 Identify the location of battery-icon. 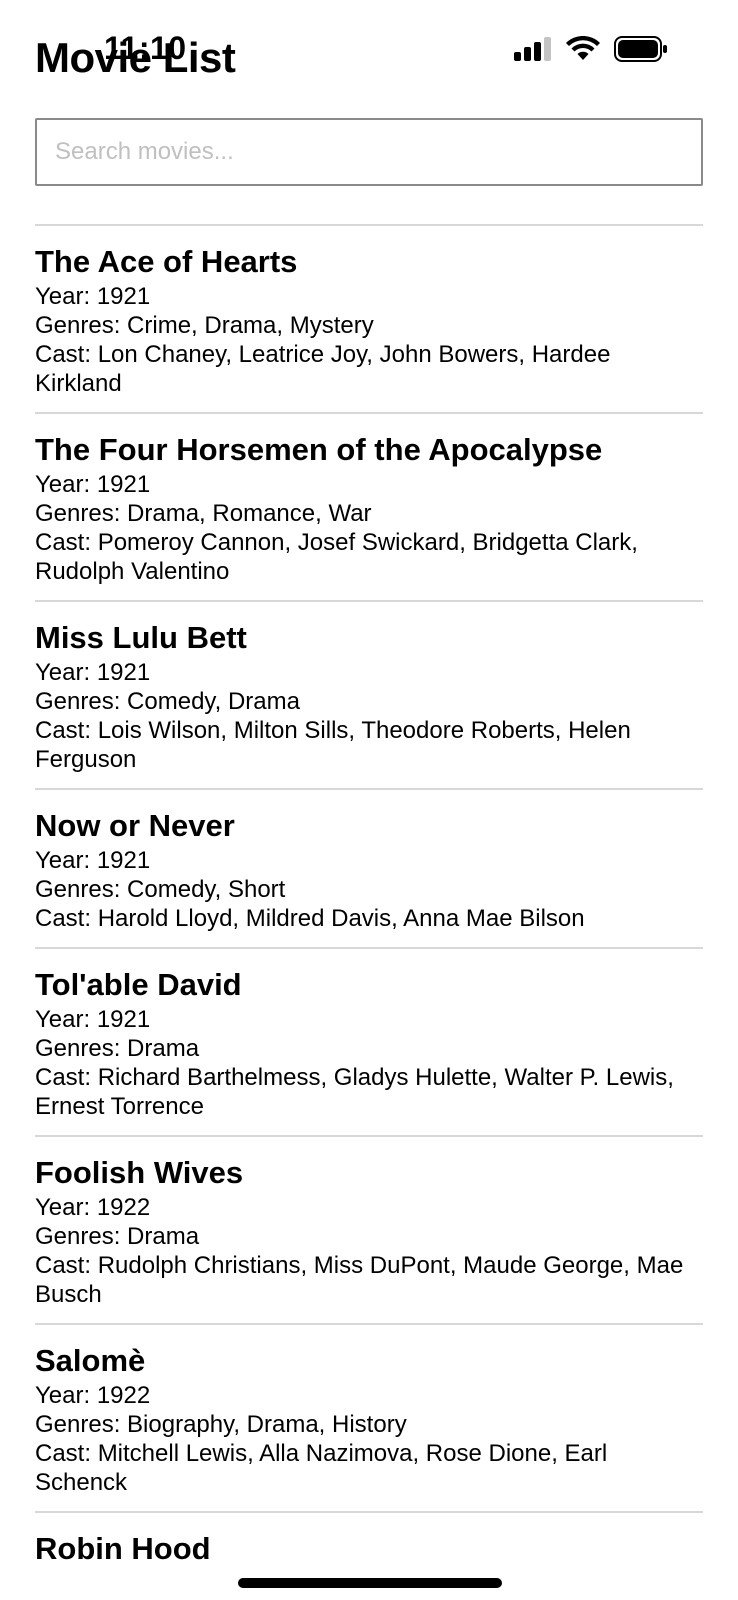
(641, 51).